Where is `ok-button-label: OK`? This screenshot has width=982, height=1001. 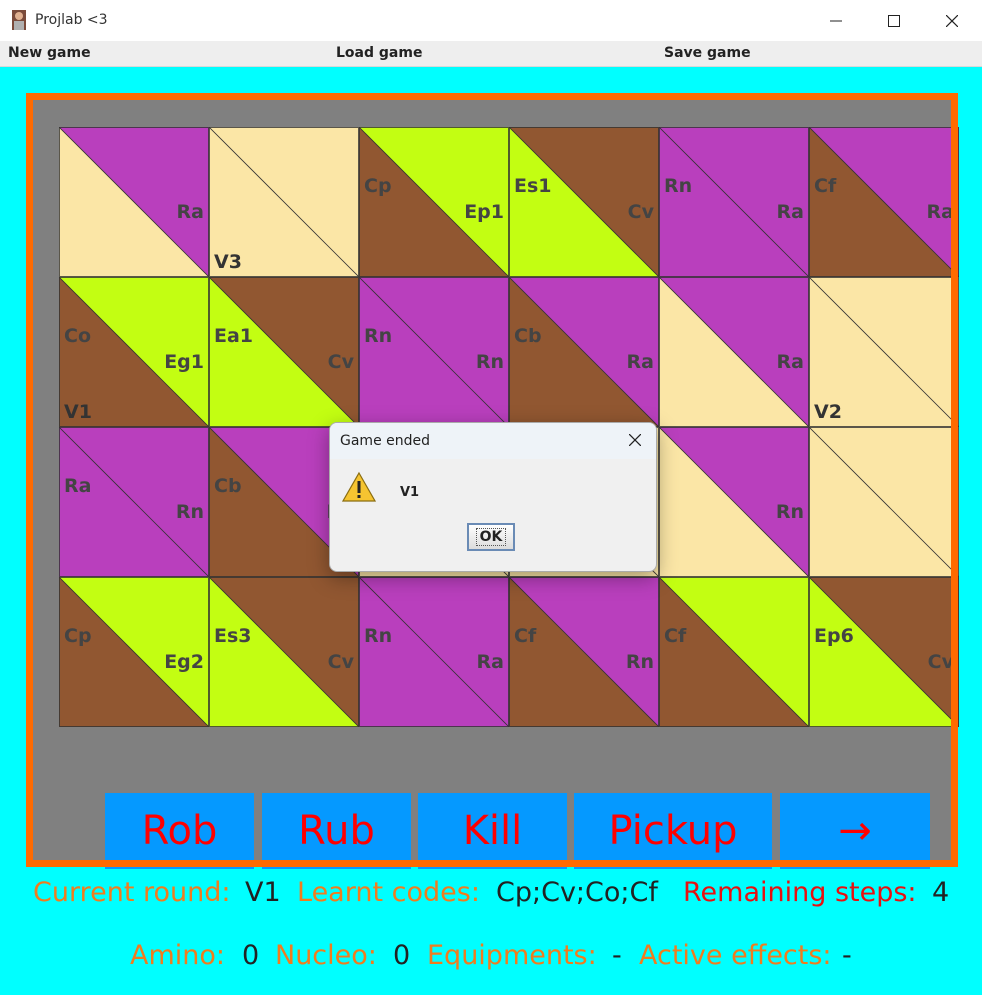 ok-button-label: OK is located at coordinates (491, 537).